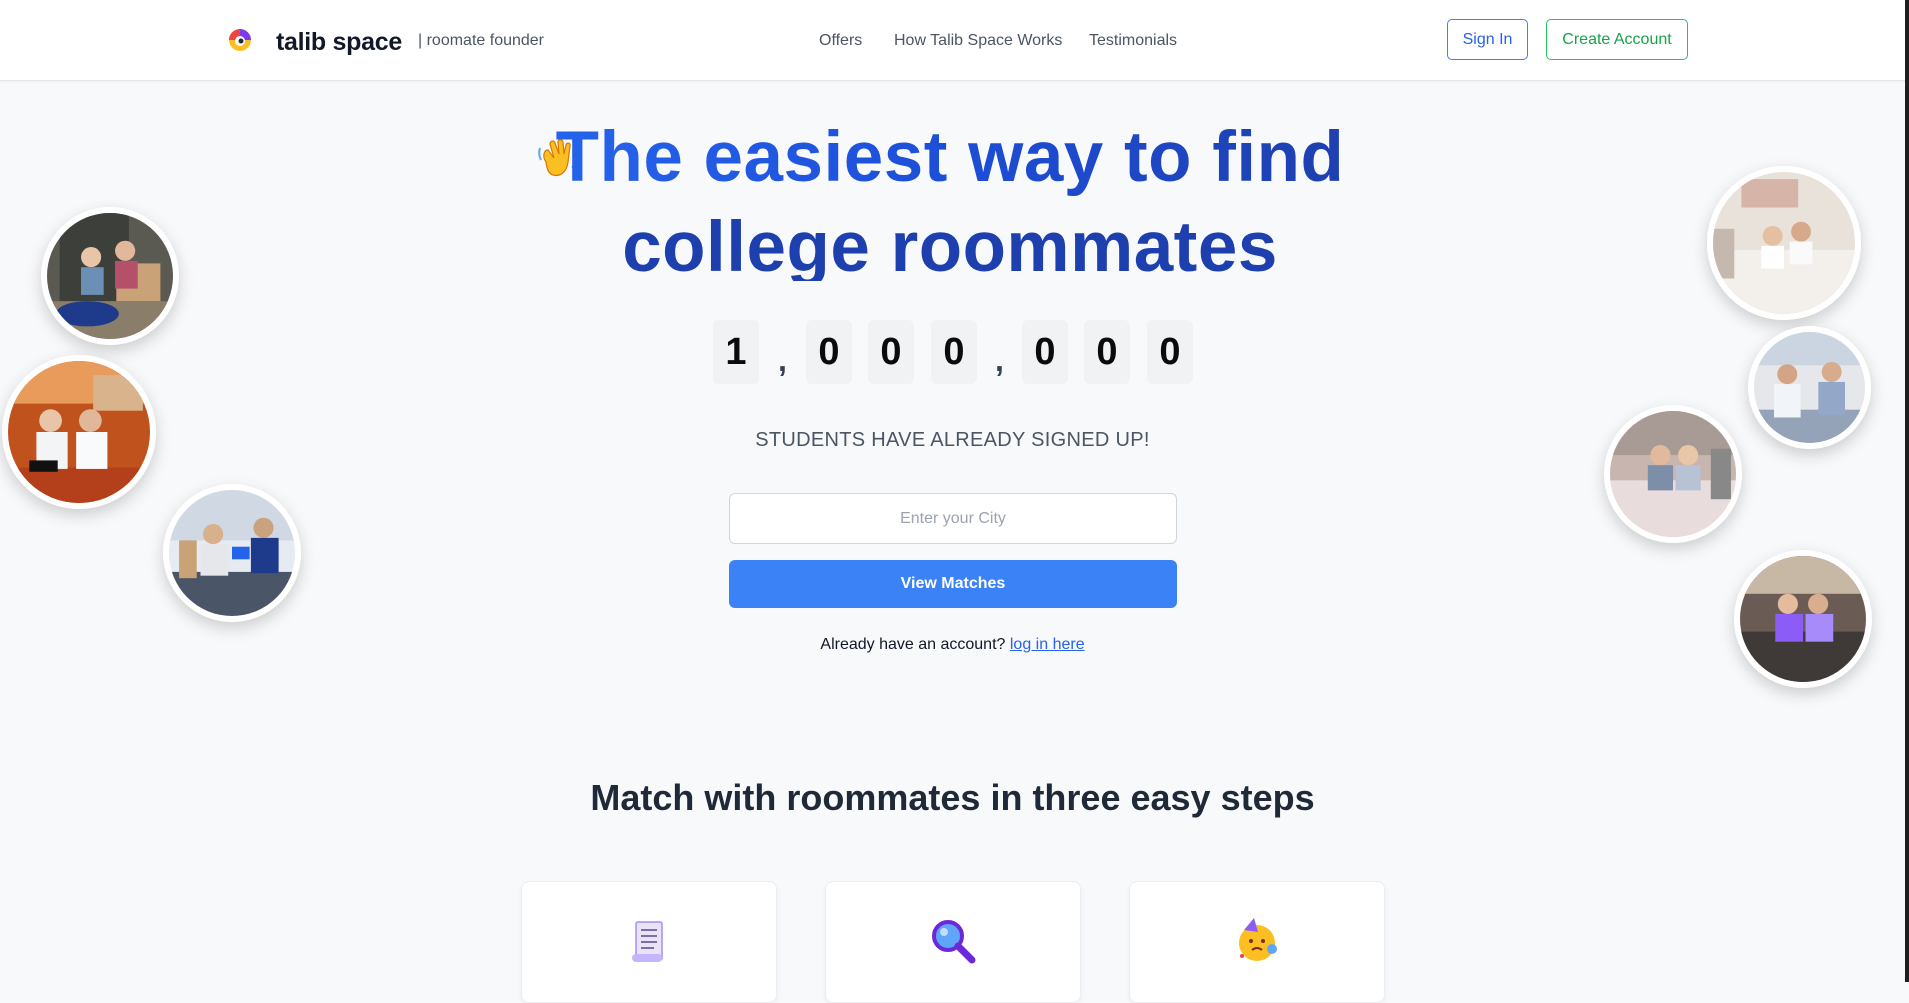 The image size is (1909, 1003). Describe the element at coordinates (1487, 39) in the screenshot. I see `sign-in-button: Sign In` at that location.